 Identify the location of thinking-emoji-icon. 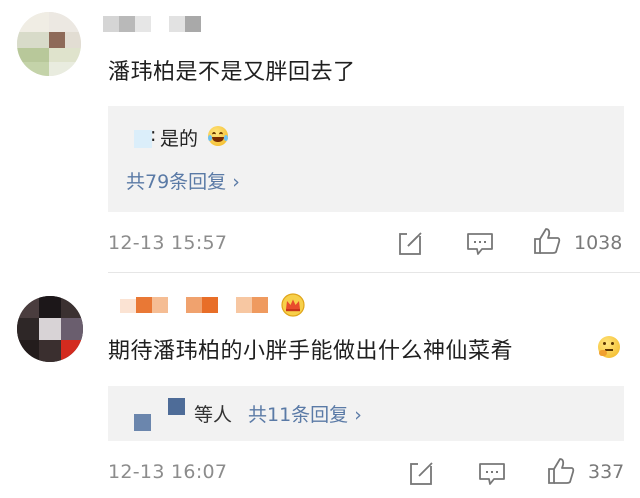
(609, 347).